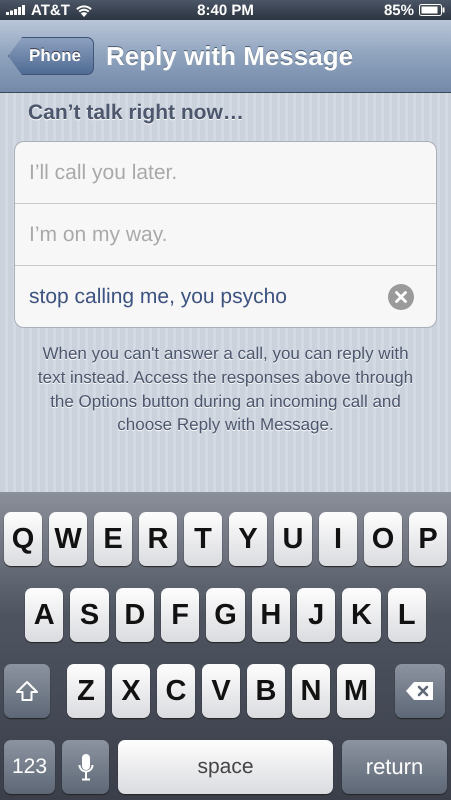  I want to click on letter-key: C, so click(176, 691).